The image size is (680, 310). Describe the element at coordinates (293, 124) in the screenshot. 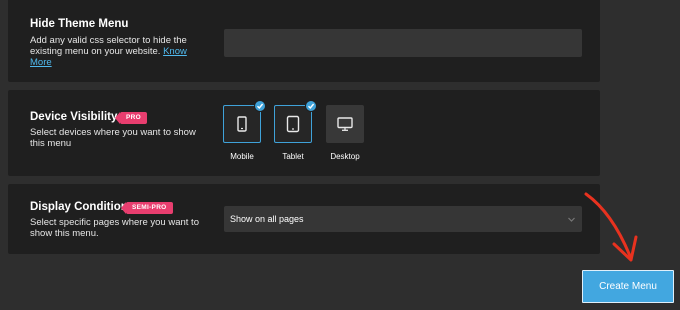

I see `tablet-icon` at that location.